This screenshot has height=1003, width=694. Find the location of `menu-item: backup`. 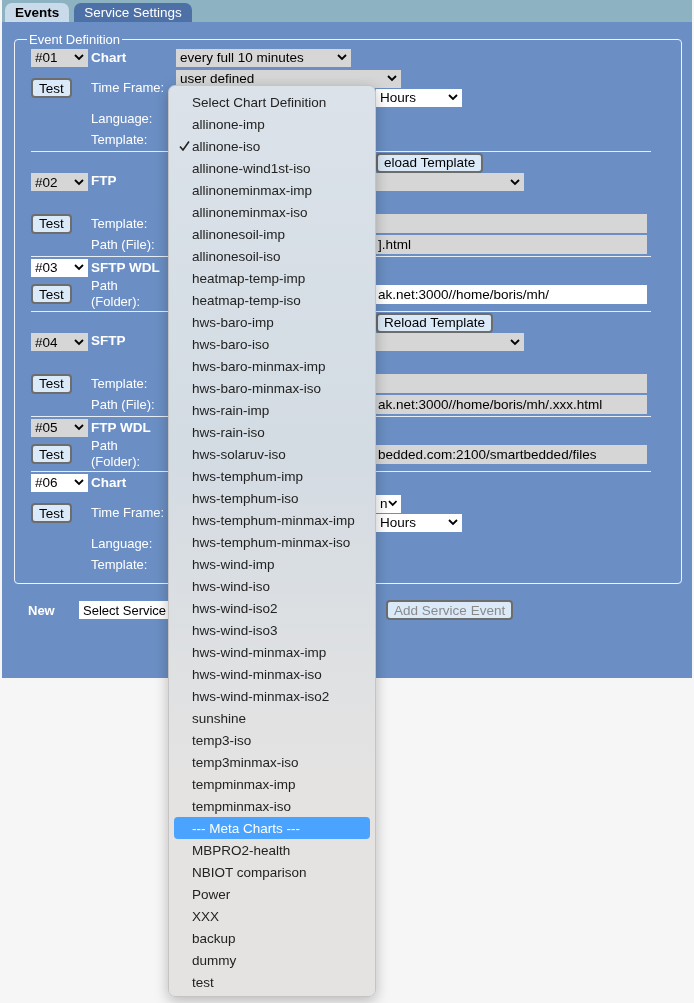

menu-item: backup is located at coordinates (272, 938).